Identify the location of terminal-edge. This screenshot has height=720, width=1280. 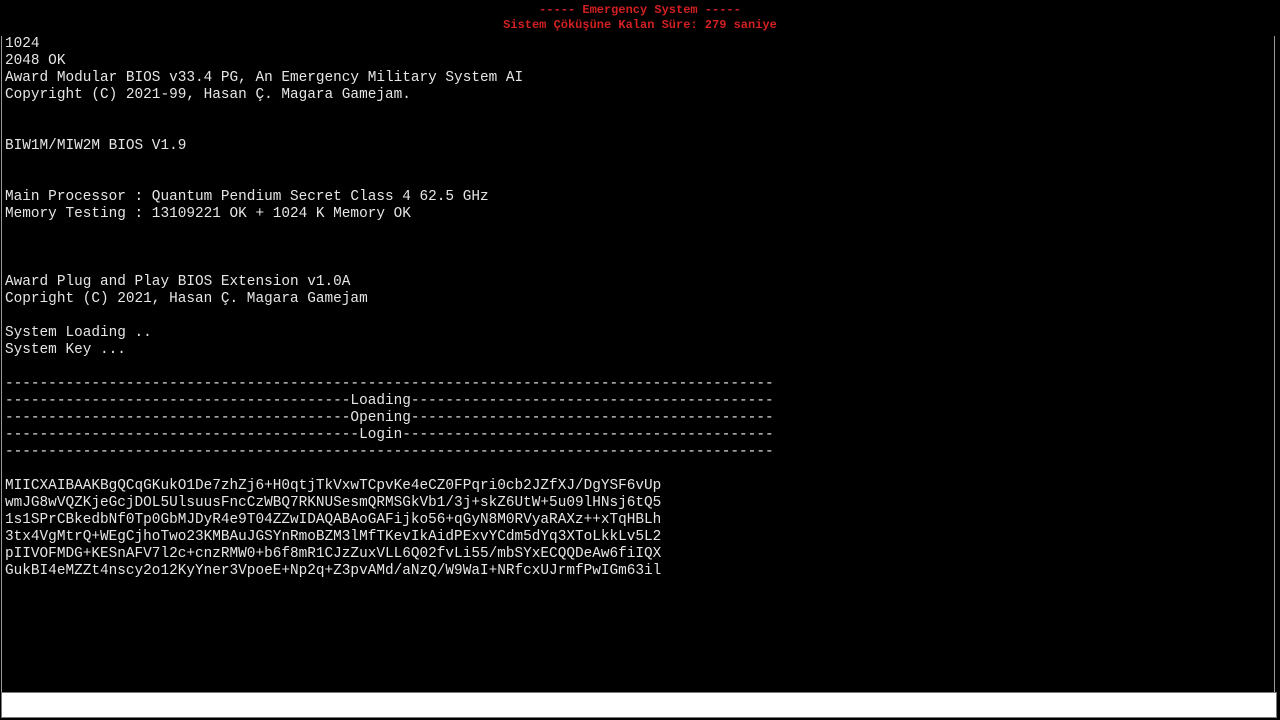
(1277, 364).